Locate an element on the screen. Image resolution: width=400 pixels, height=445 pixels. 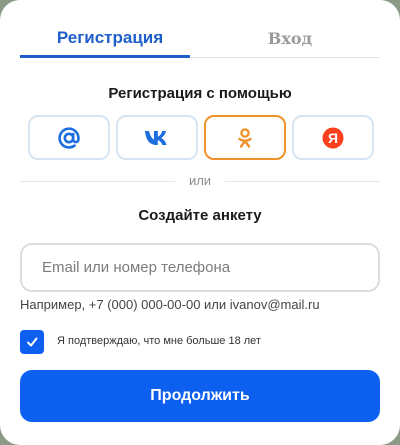
checkmark-icon is located at coordinates (32, 342).